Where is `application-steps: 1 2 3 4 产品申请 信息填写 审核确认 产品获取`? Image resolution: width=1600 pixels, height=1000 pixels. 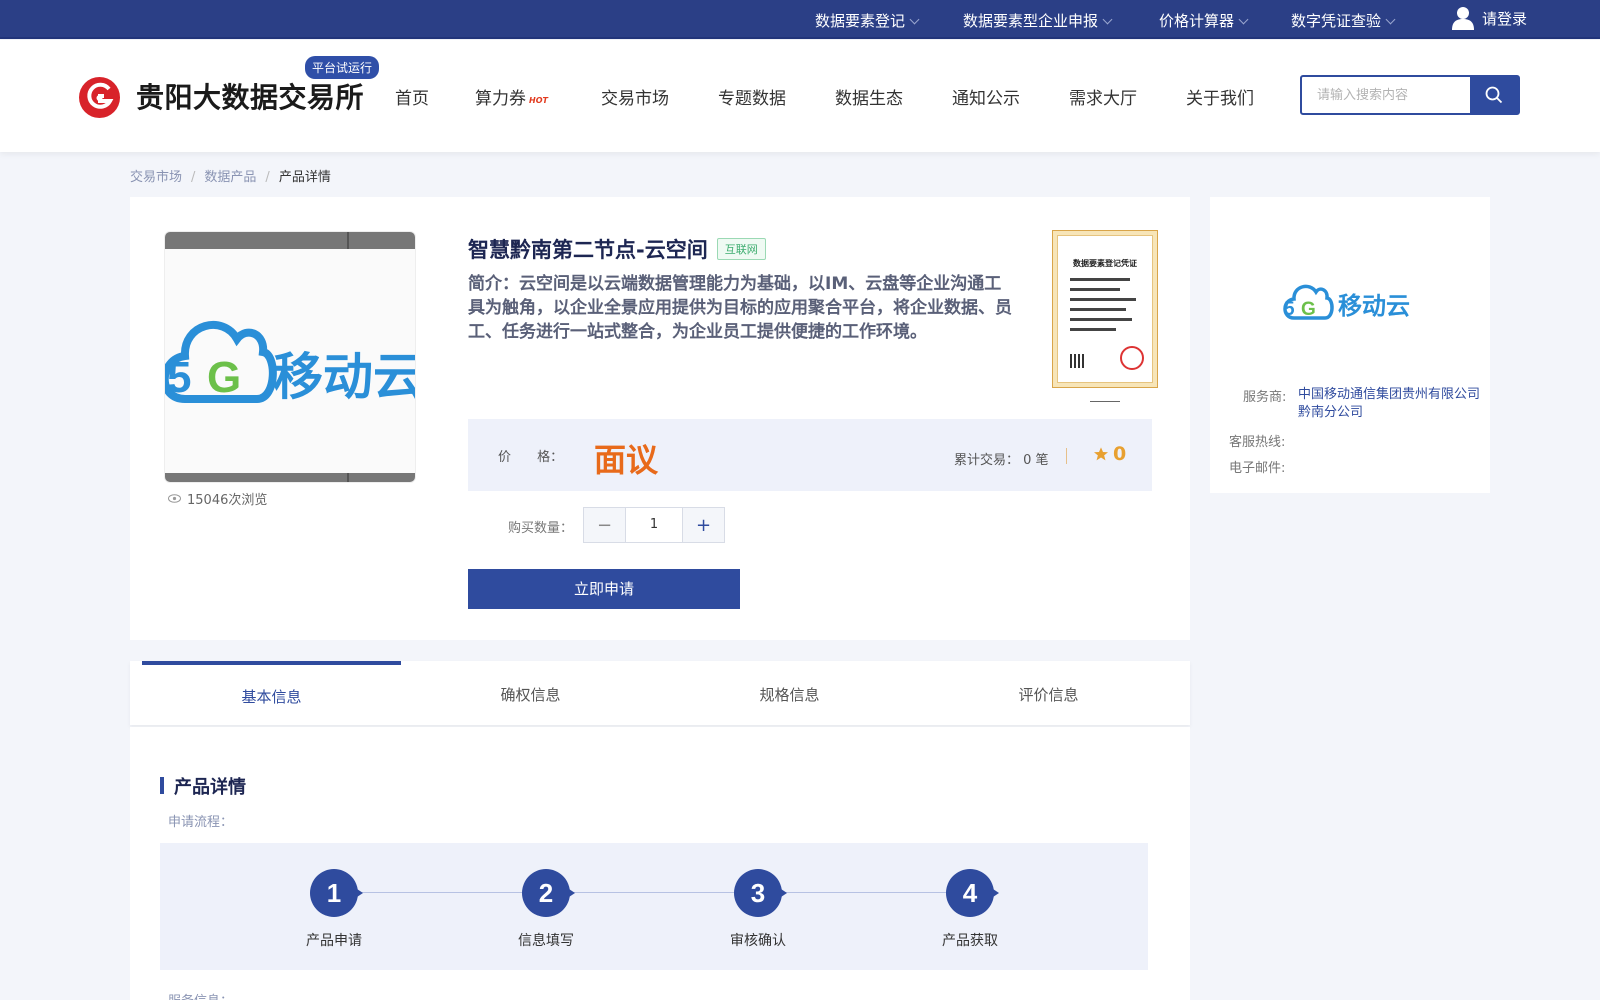 application-steps: 1 2 3 4 产品申请 信息填写 审核确认 产品获取 is located at coordinates (654, 906).